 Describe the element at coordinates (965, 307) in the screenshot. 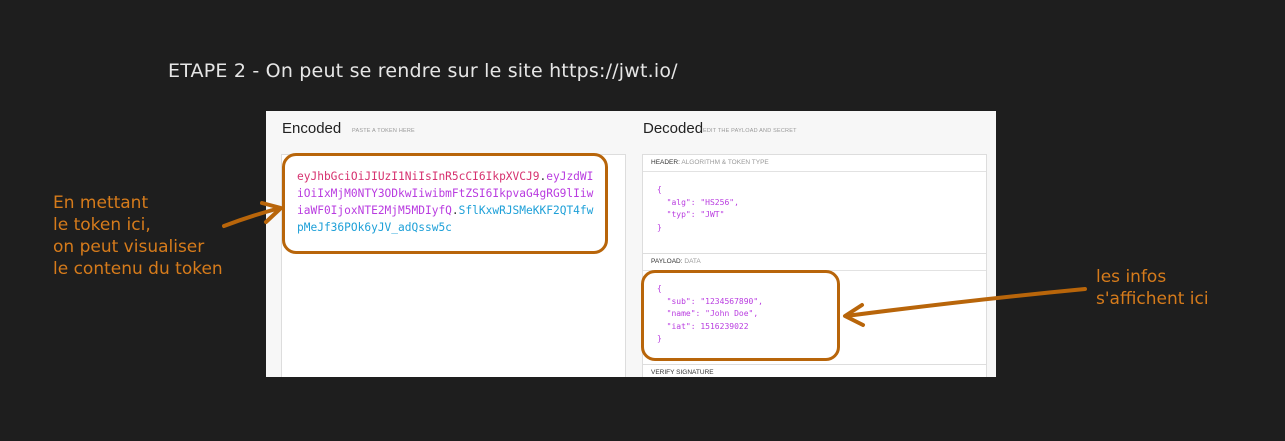

I see `right-arrow-icon` at that location.